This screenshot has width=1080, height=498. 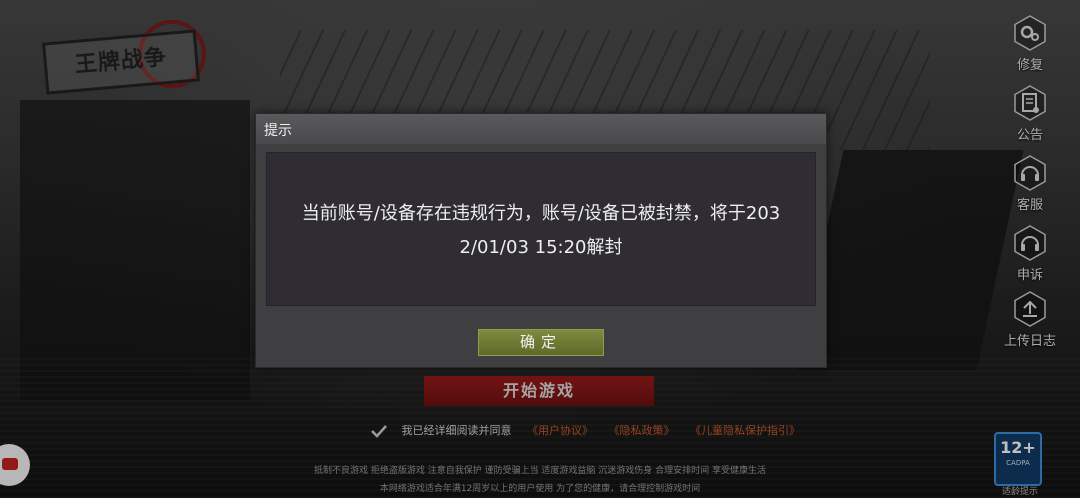 I want to click on dialog-title: 提示, so click(x=278, y=131).